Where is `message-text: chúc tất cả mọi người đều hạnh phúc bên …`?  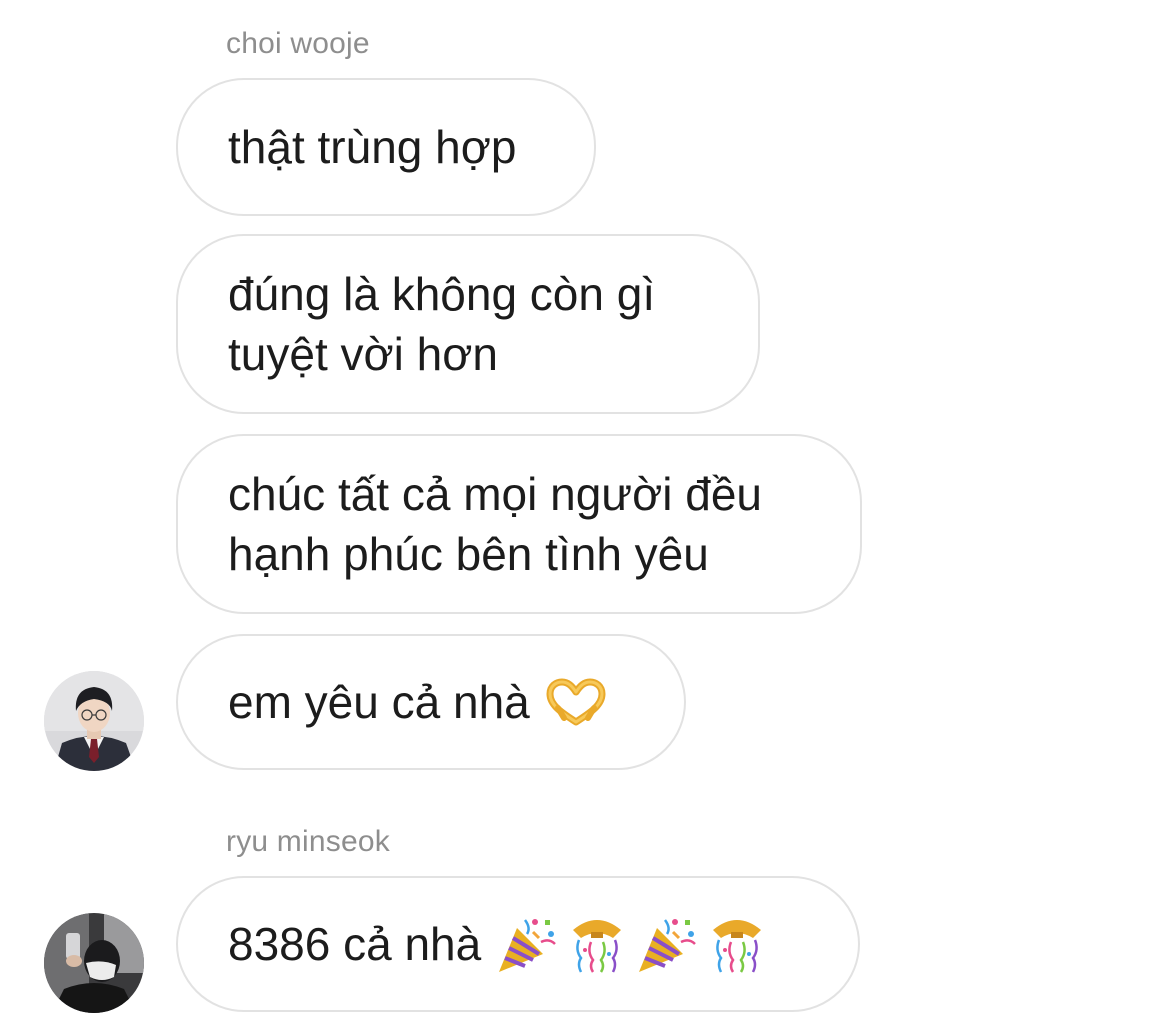 message-text: chúc tất cả mọi người đều hạnh phúc bên … is located at coordinates (495, 524).